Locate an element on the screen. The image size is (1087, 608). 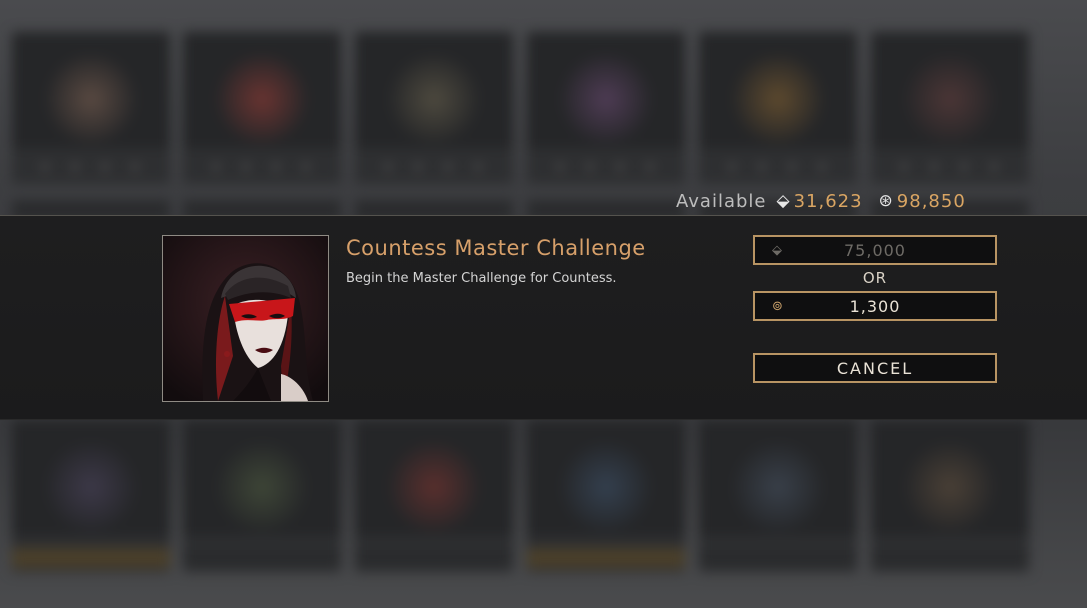
secondary-currency-amount: 98,850 is located at coordinates (931, 201).